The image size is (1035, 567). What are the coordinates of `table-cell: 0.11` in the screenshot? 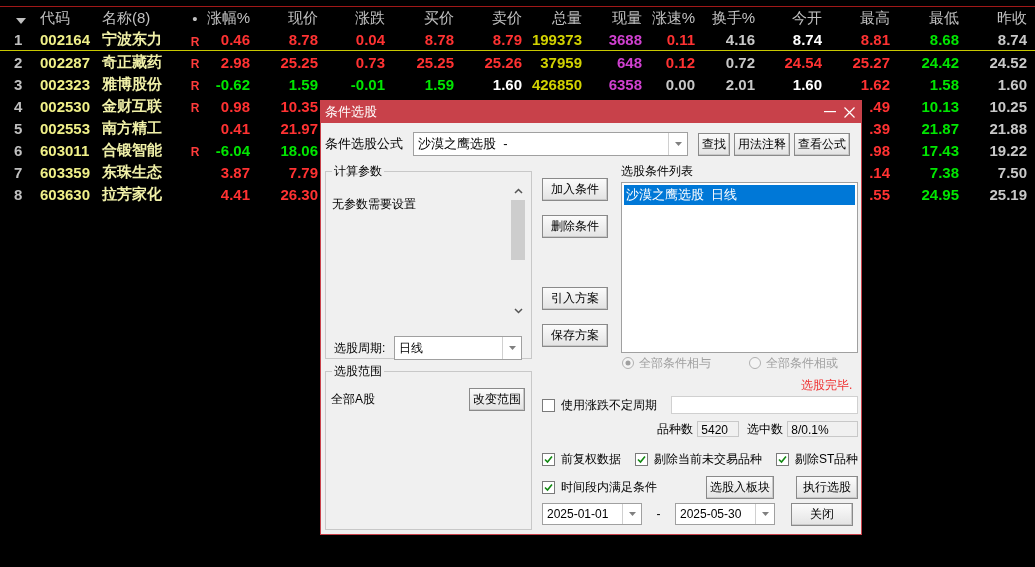 It's located at (680, 39).